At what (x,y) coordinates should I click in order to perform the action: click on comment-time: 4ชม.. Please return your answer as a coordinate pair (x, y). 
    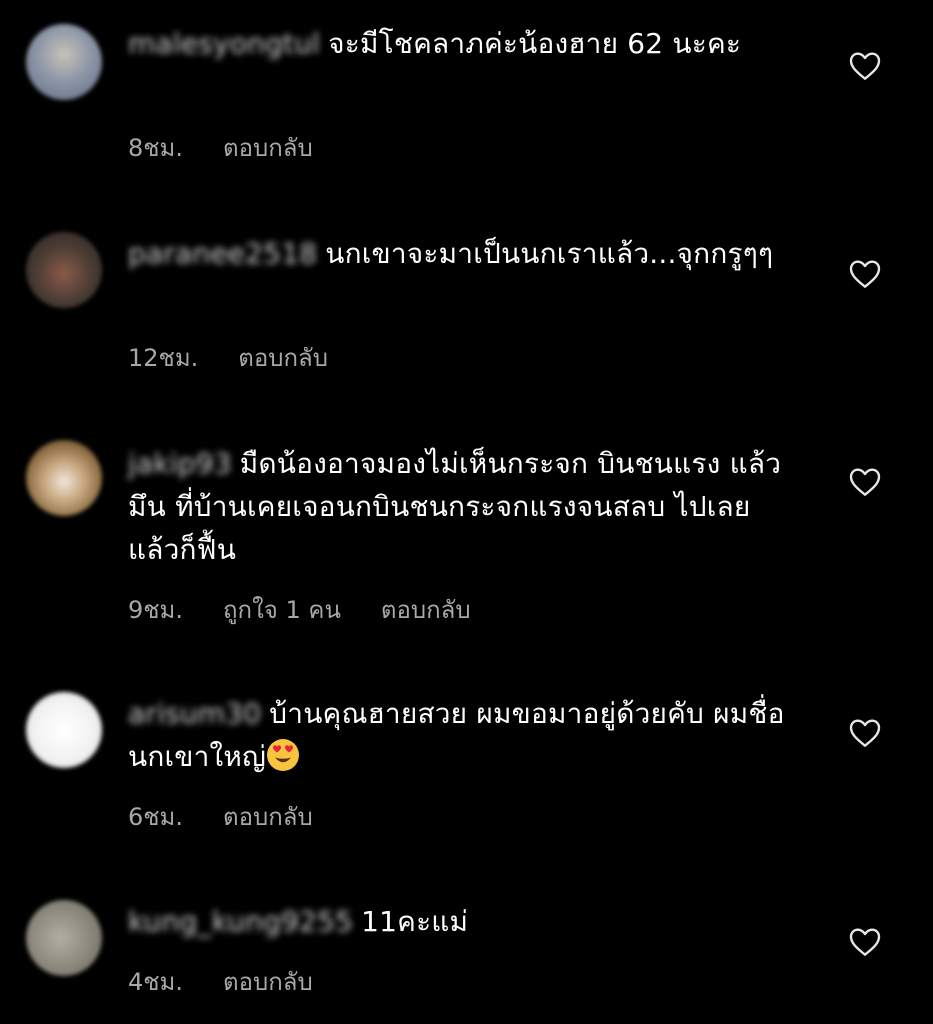
    Looking at the image, I should click on (156, 982).